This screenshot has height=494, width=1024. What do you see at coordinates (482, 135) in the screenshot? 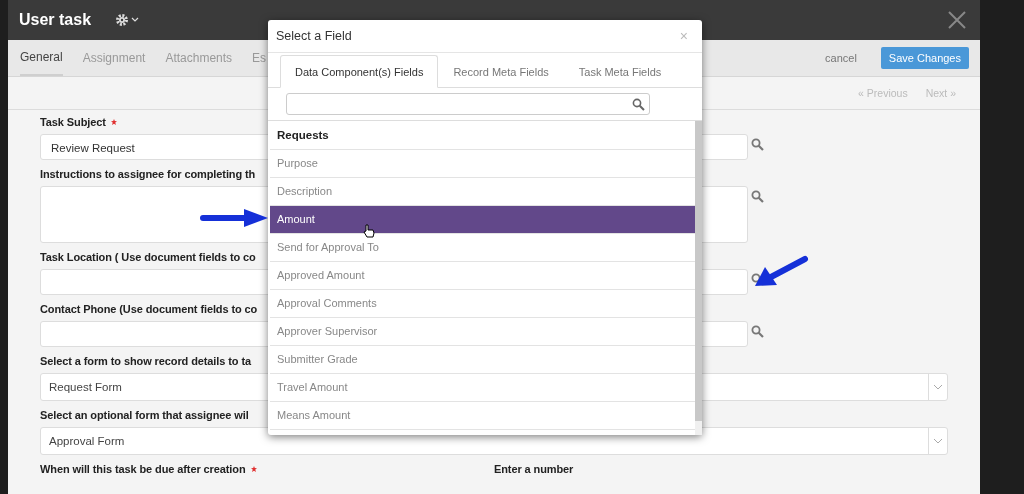
I see `group-heading: Requests` at bounding box center [482, 135].